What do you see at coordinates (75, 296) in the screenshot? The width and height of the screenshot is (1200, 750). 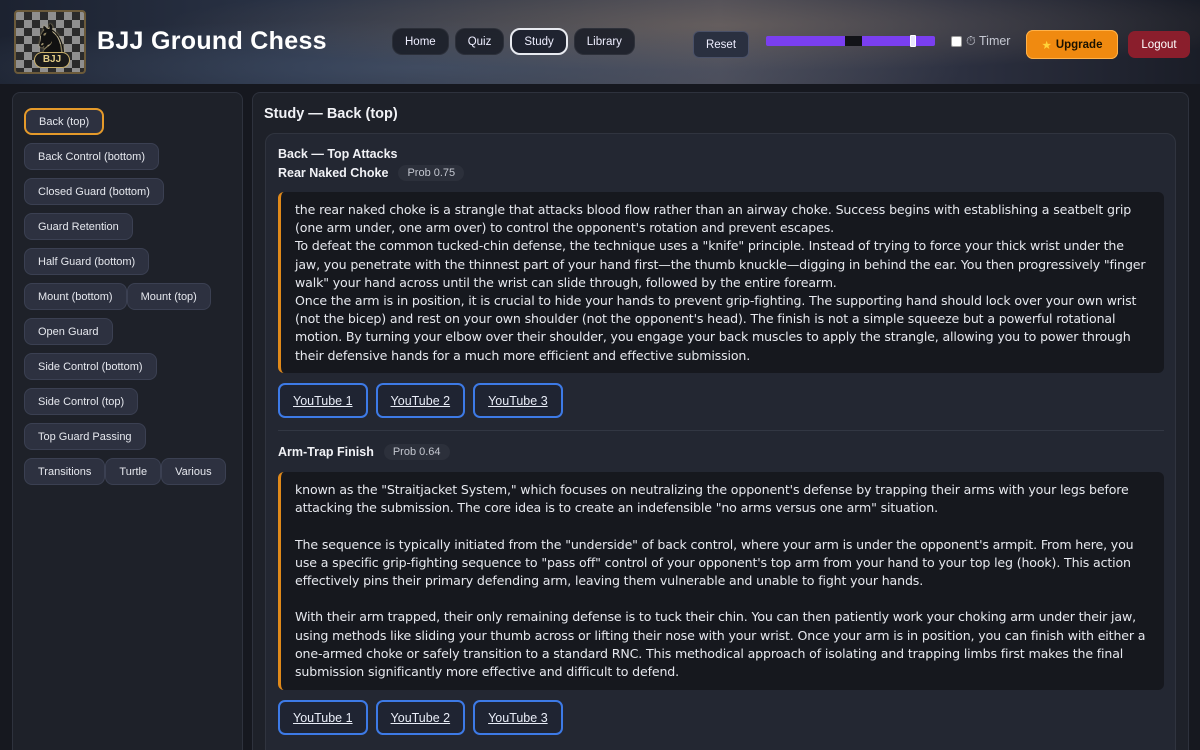 I see `sidebar-item-mount-bottom: Mount (bottom)` at bounding box center [75, 296].